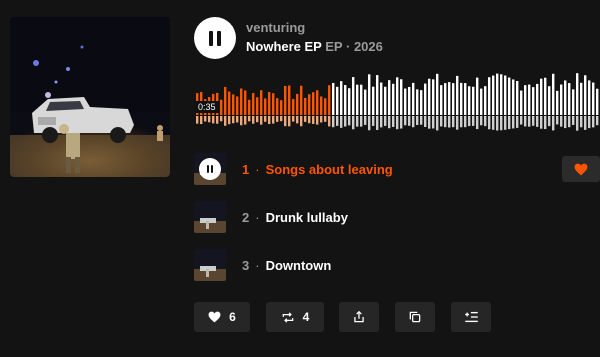 This screenshot has height=357, width=600. I want to click on track-pause-icon, so click(210, 169).